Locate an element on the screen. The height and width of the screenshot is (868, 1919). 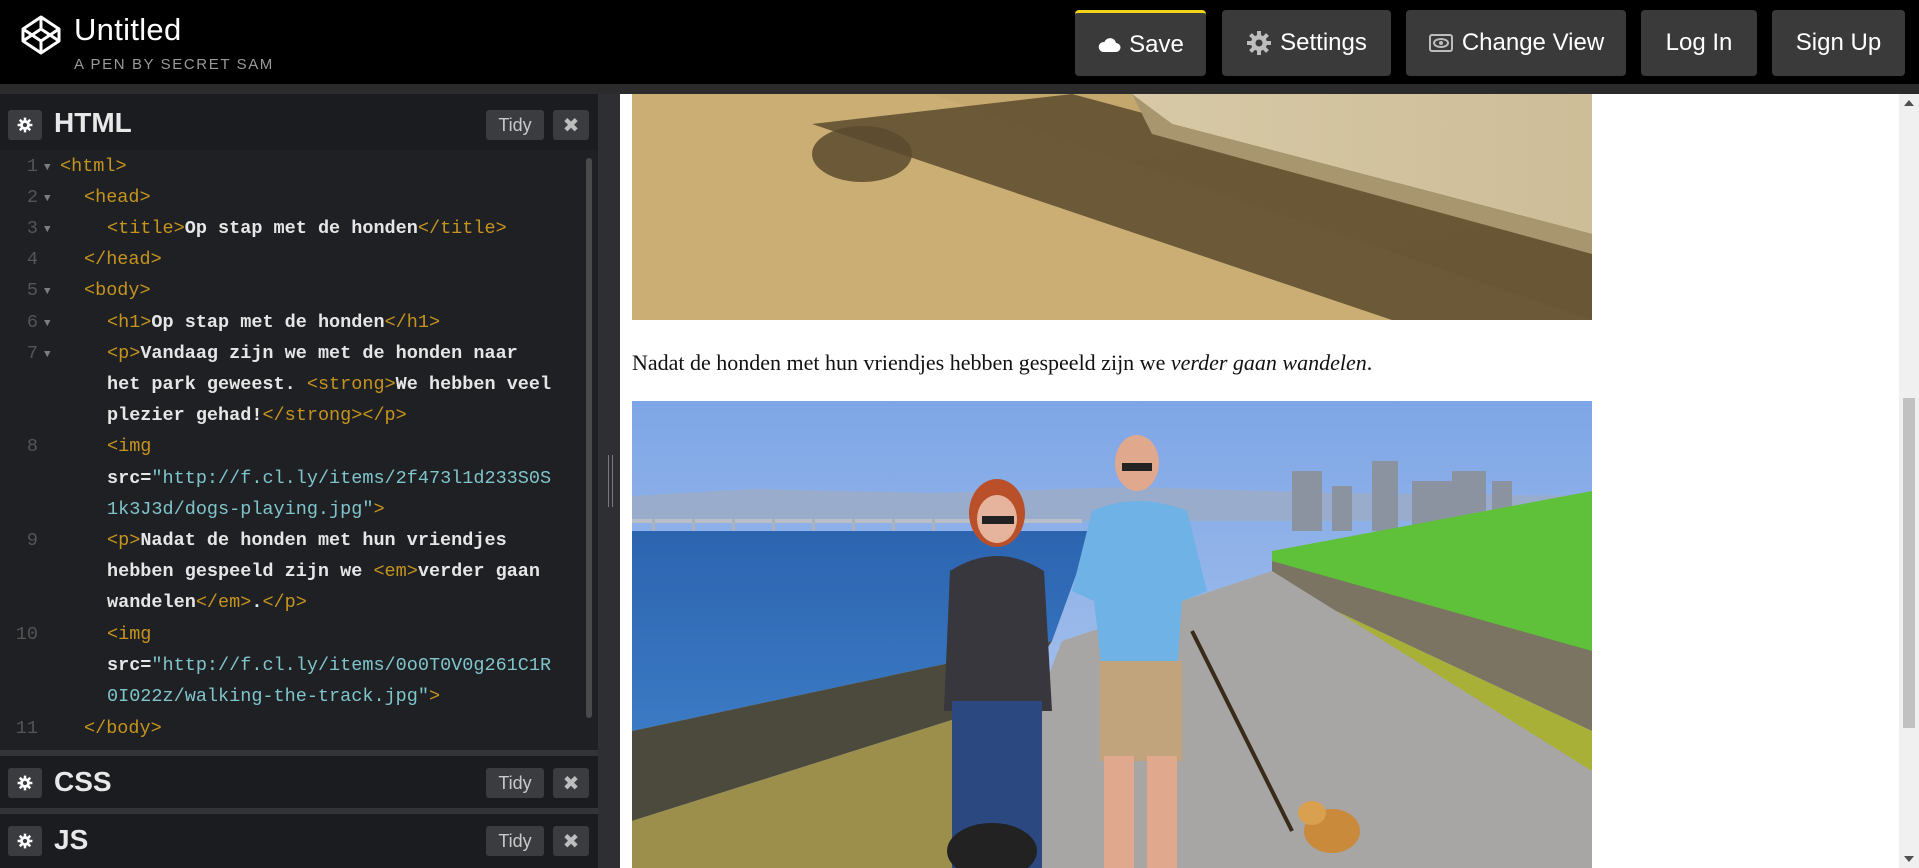
line-number: 7 is located at coordinates (32, 353).